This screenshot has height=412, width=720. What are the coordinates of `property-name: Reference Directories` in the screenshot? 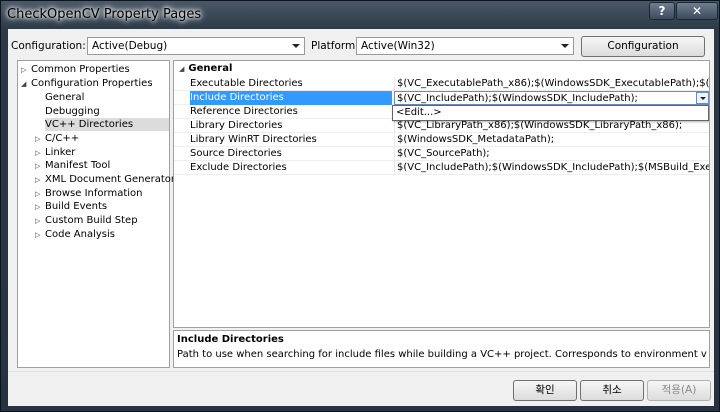 It's located at (244, 111).